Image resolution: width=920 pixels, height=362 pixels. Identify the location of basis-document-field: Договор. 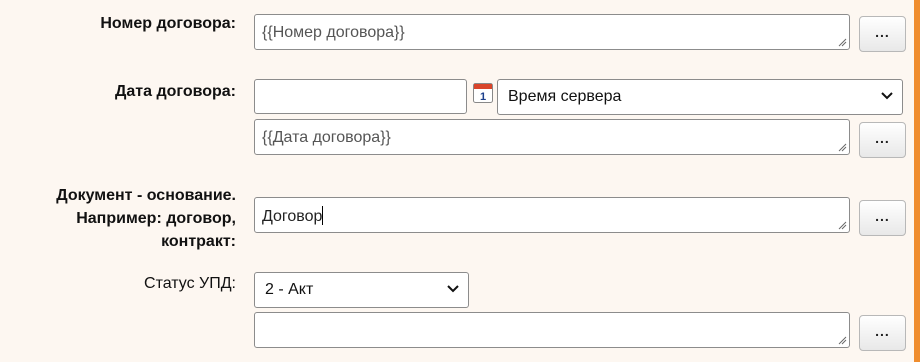
(552, 215).